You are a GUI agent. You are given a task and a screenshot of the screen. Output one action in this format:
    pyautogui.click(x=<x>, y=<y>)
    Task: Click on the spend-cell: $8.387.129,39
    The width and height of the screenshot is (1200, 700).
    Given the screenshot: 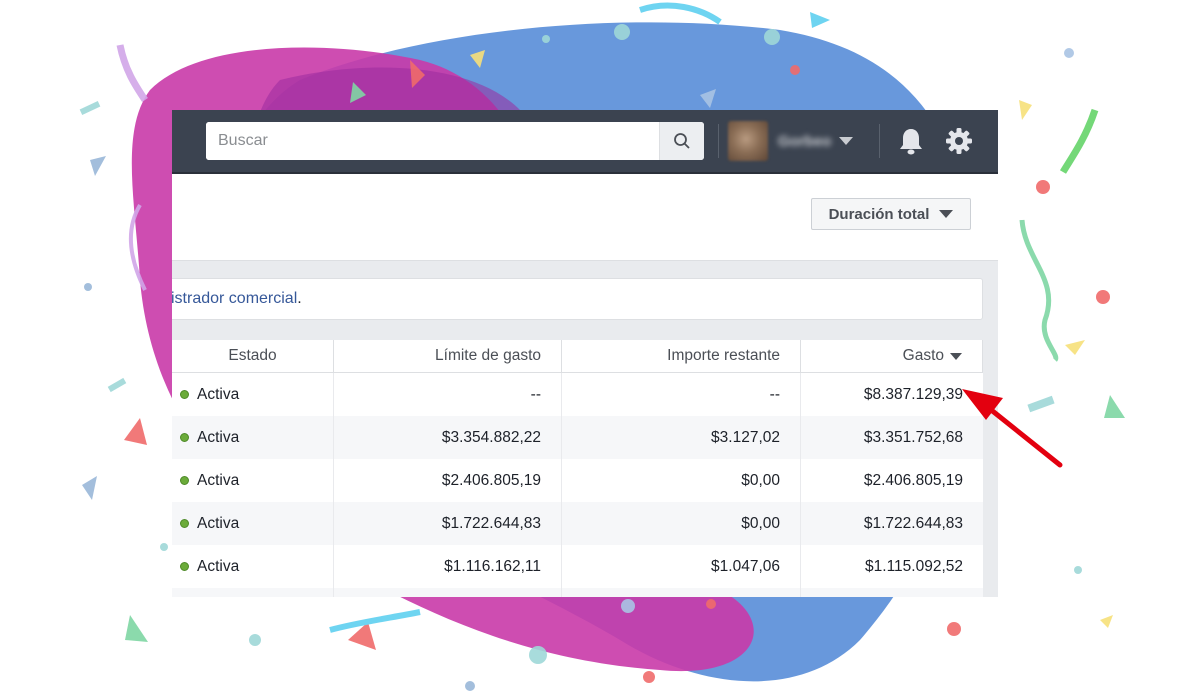 What is the action you would take?
    pyautogui.click(x=913, y=394)
    